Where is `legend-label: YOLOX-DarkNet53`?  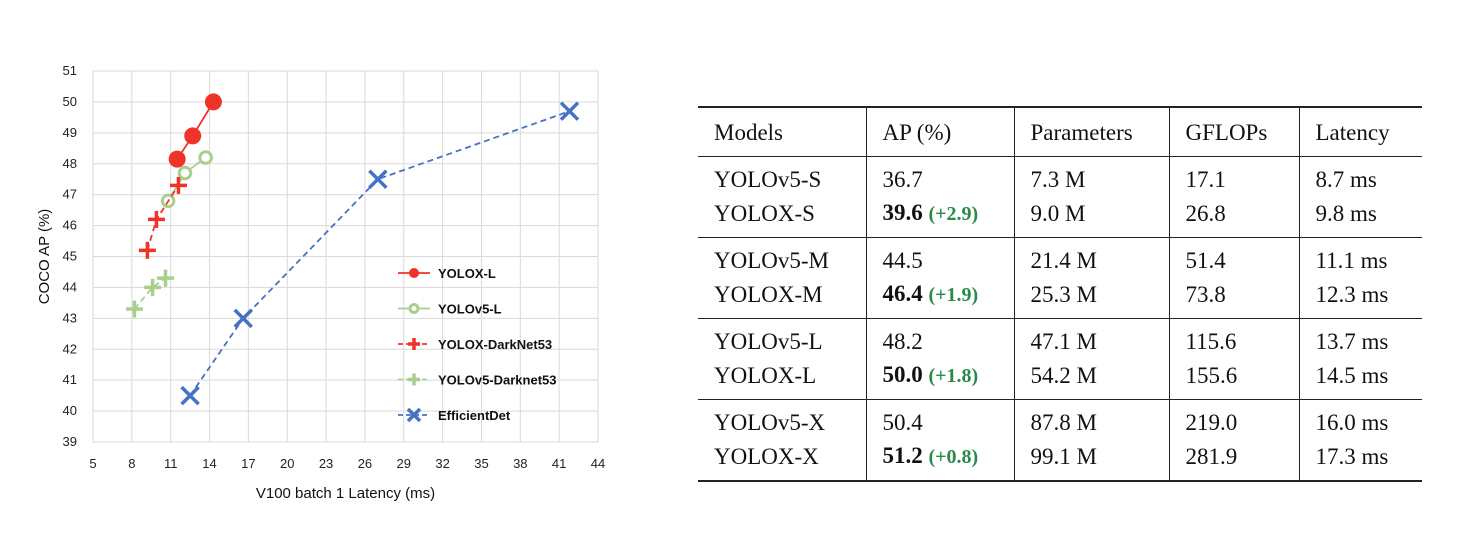
legend-label: YOLOX-DarkNet53 is located at coordinates (495, 344).